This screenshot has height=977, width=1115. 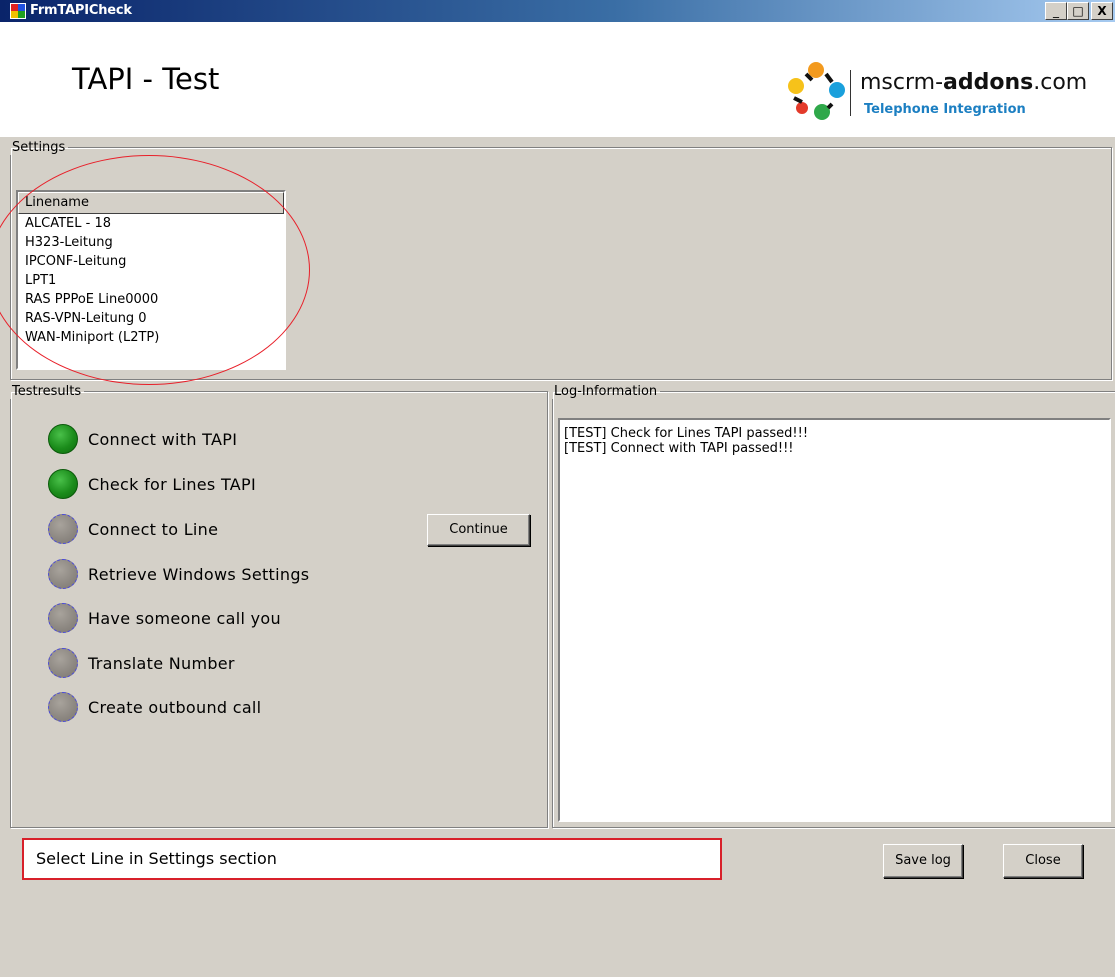 I want to click on test-label: Retrieve Windows Settings, so click(x=199, y=574).